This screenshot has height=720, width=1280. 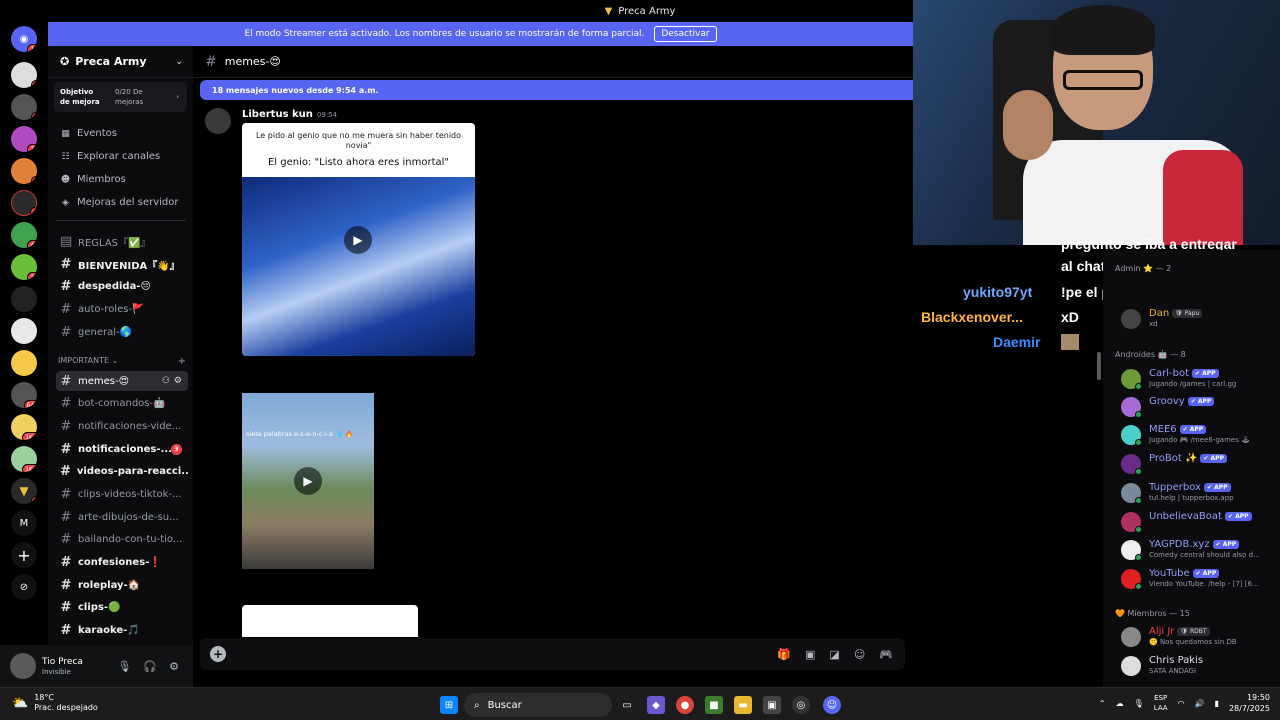 I want to click on channel-despedida: # despedida-😔, so click(x=122, y=286).